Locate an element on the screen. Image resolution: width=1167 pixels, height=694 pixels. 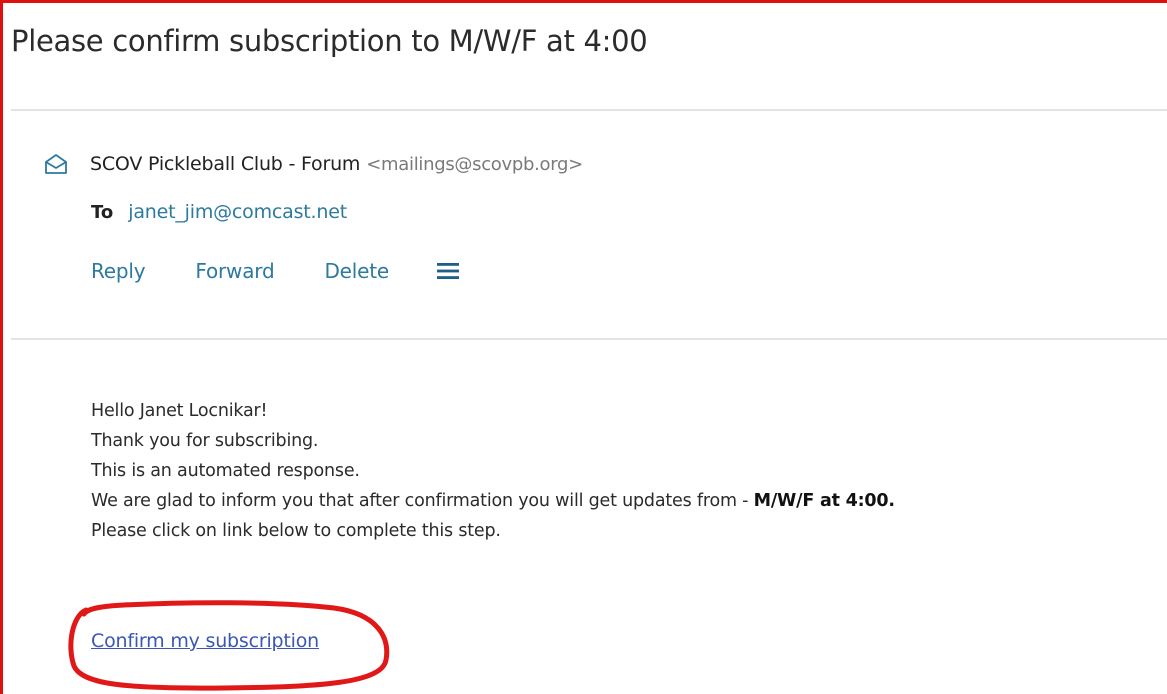
message-actions: Reply Forward Delete is located at coordinates (275, 271).